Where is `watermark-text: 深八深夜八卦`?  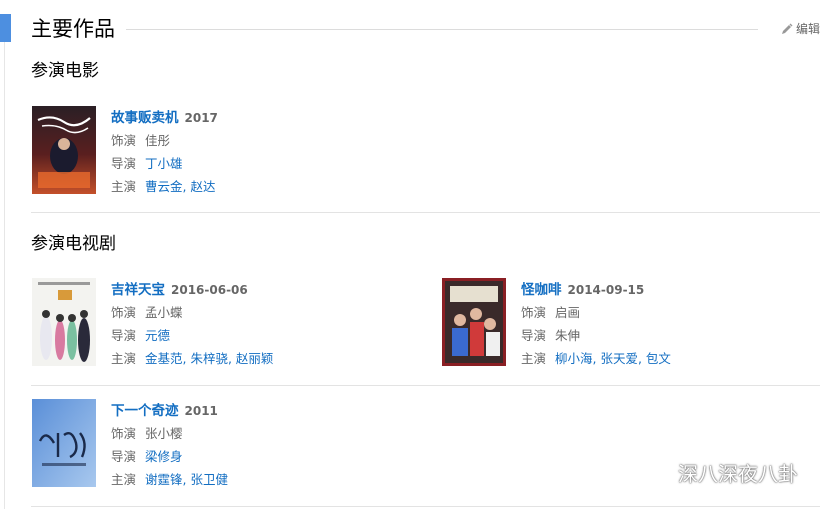
watermark-text: 深八深夜八卦 is located at coordinates (738, 474).